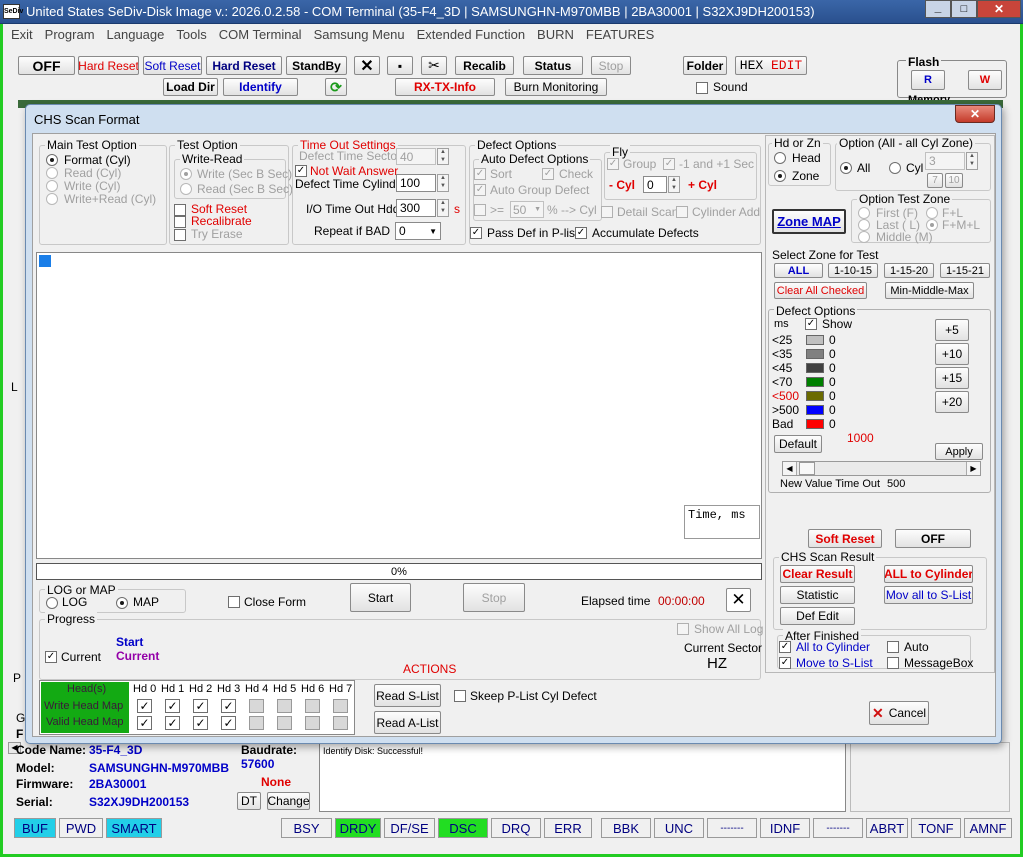 This screenshot has height=857, width=1023. I want to click on burn-monitoring-button: Burn Monitoring, so click(556, 87).